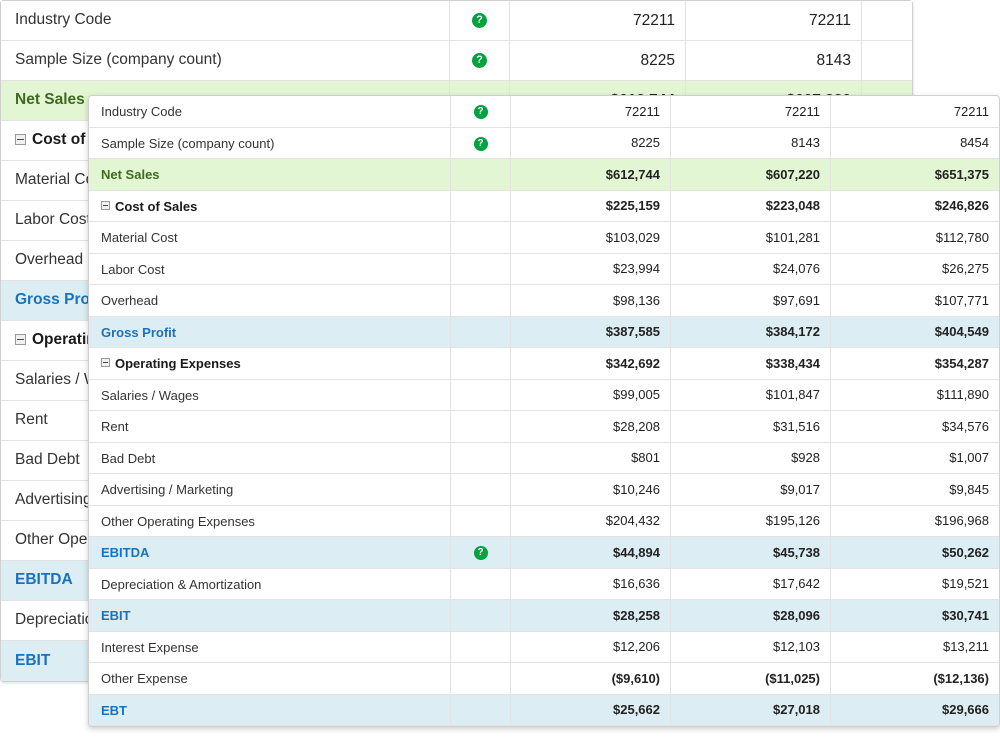 Image resolution: width=1000 pixels, height=745 pixels. What do you see at coordinates (270, 206) in the screenshot?
I see `foreground_panel-row-label-cost-of-sales: Cost of Sales` at bounding box center [270, 206].